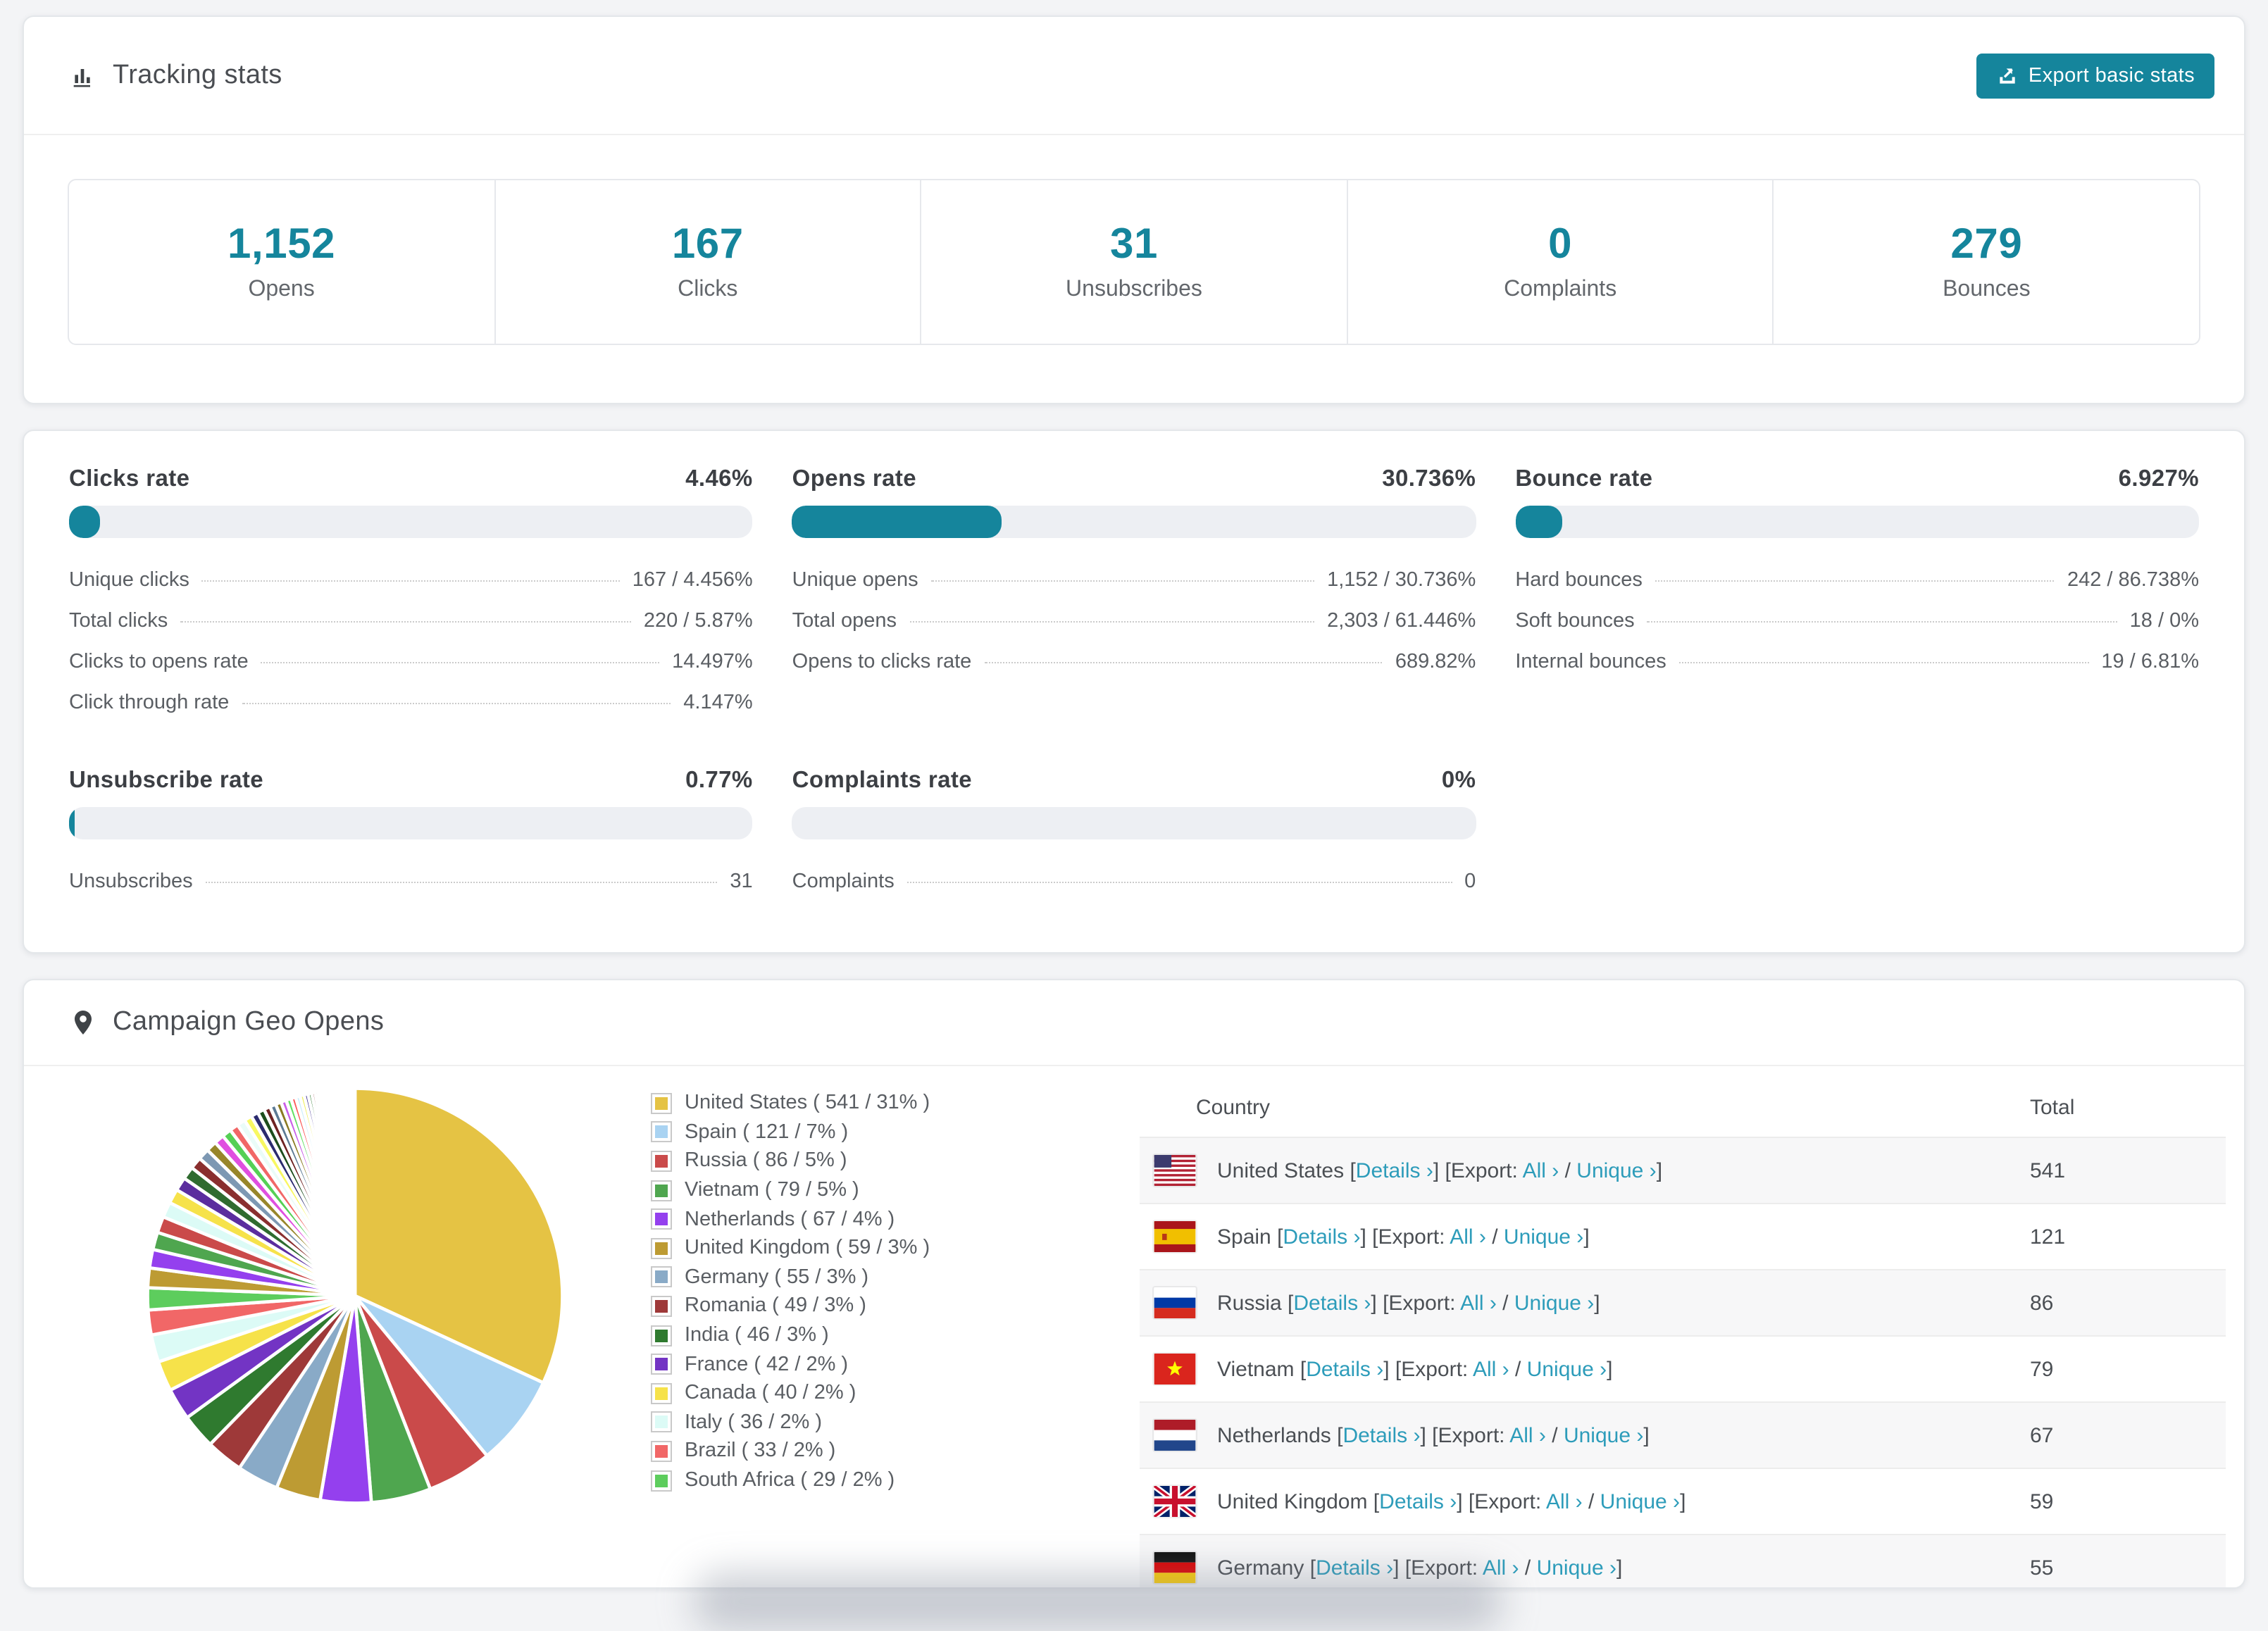 The image size is (2268, 1631). I want to click on rate-row-value: 14.497%, so click(713, 662).